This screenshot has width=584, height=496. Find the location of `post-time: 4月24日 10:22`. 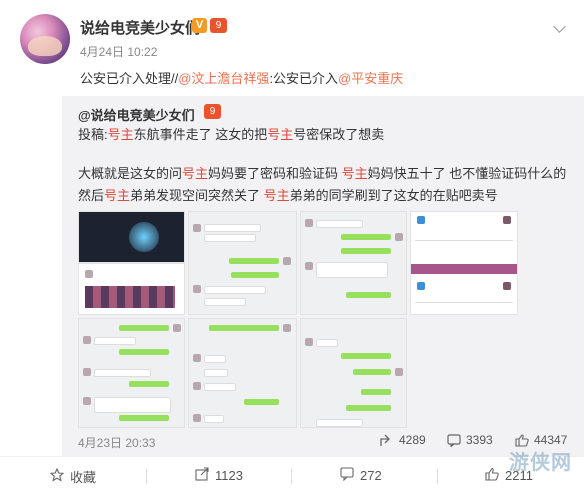

post-time: 4月24日 10:22 is located at coordinates (118, 51).